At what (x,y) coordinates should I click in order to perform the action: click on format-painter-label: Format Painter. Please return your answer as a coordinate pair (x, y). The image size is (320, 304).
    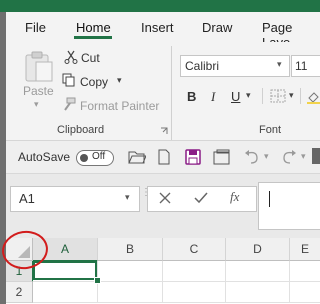
    Looking at the image, I should click on (119, 106).